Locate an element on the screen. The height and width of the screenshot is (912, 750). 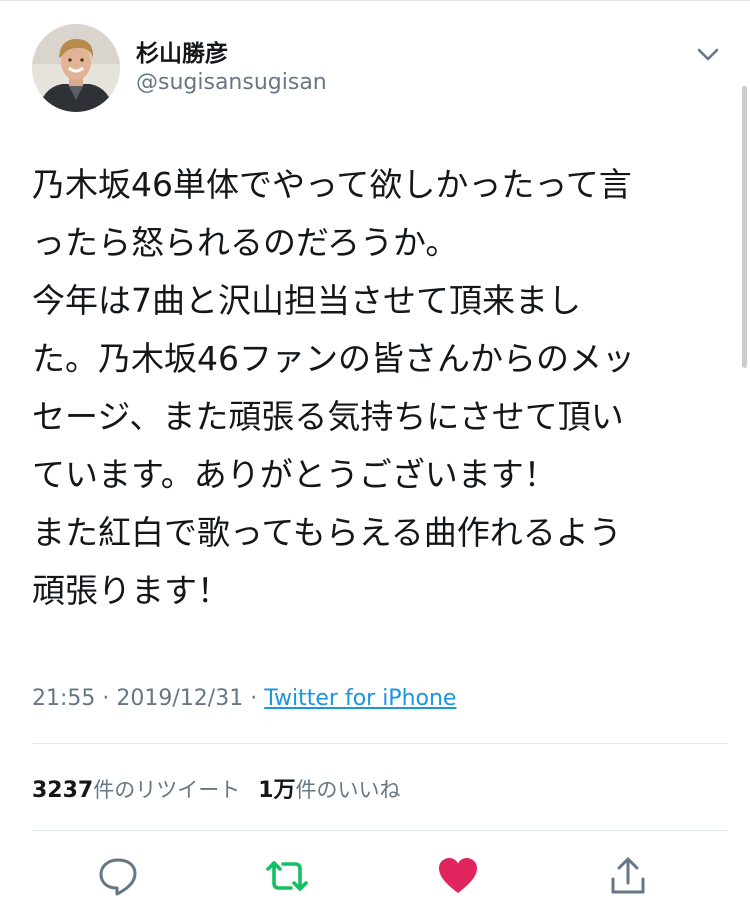
reply-button is located at coordinates (118, 876).